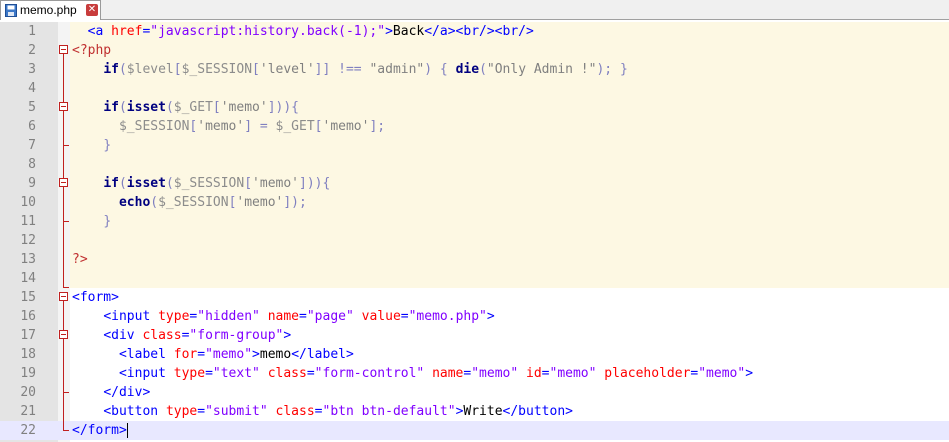  Describe the element at coordinates (63, 296) in the screenshot. I see `fold-toggle-form` at that location.